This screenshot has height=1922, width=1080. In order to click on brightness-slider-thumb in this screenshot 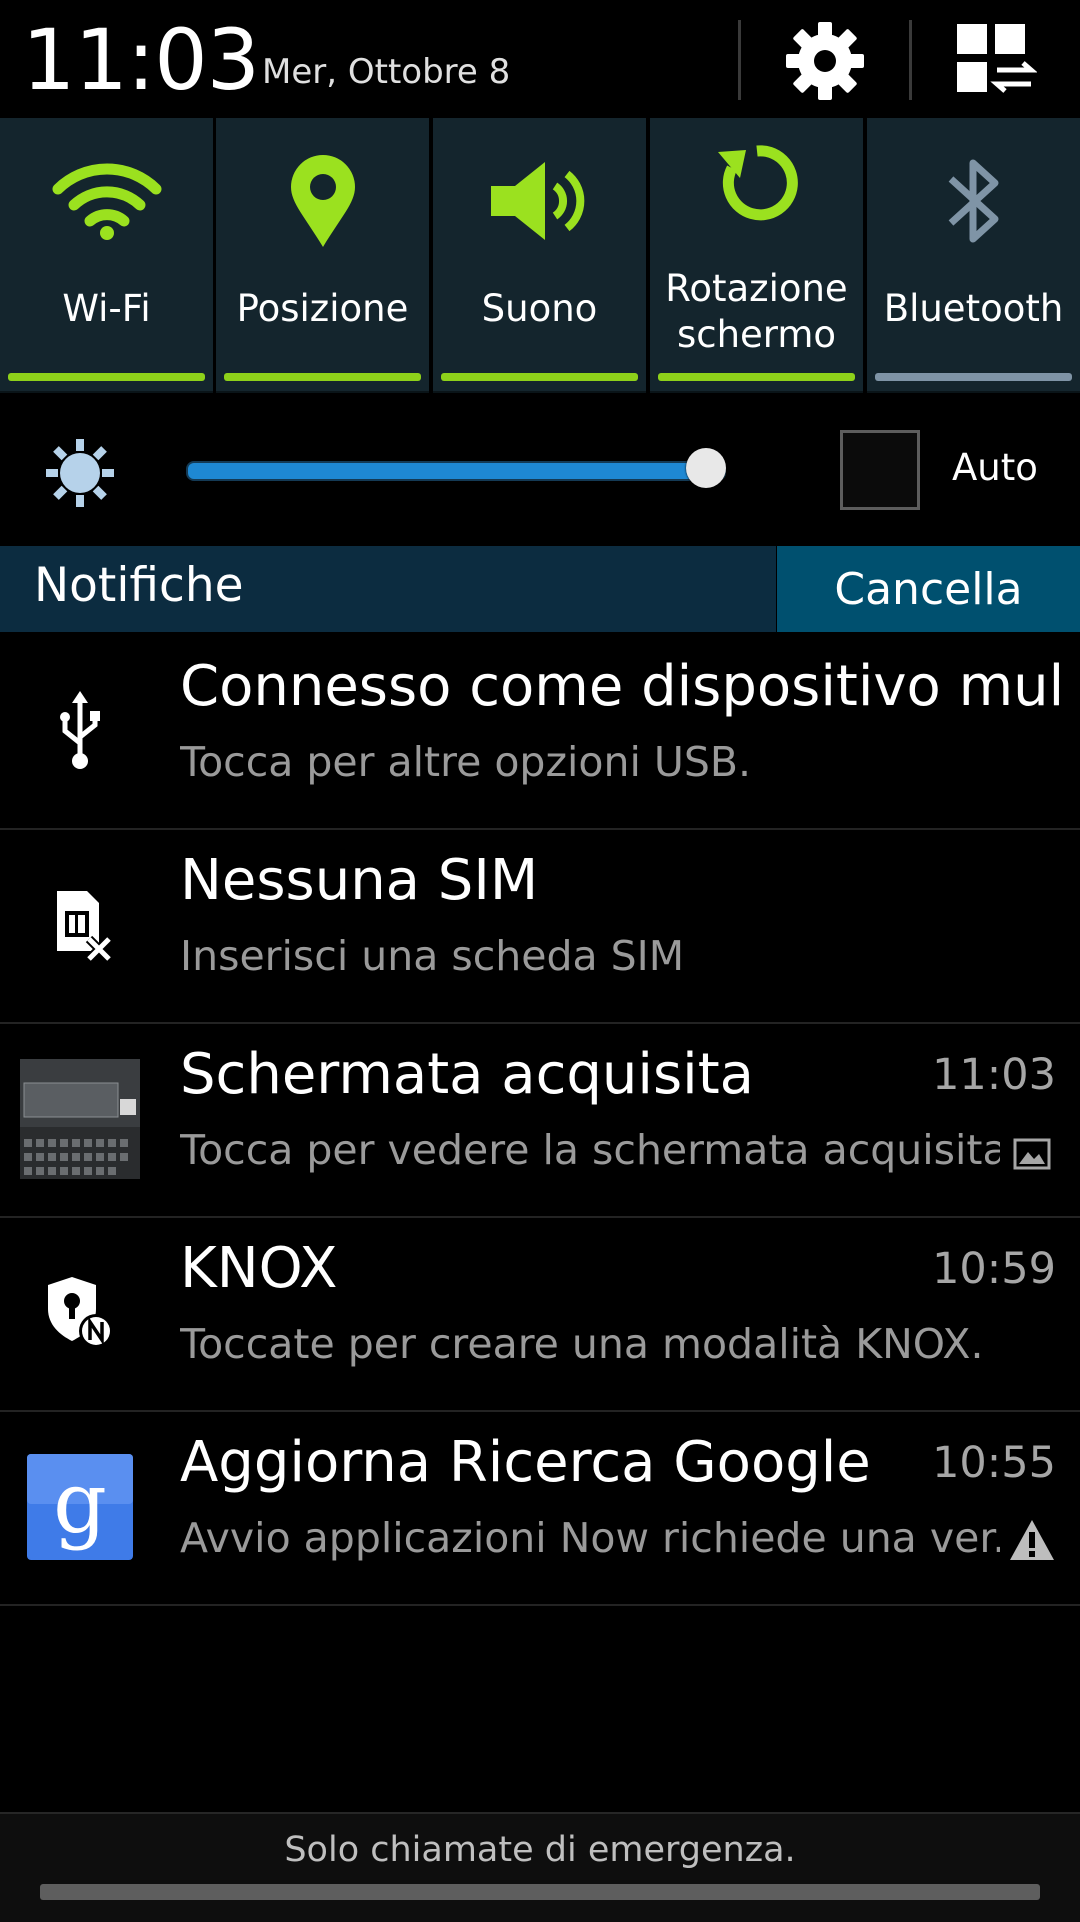, I will do `click(705, 468)`.